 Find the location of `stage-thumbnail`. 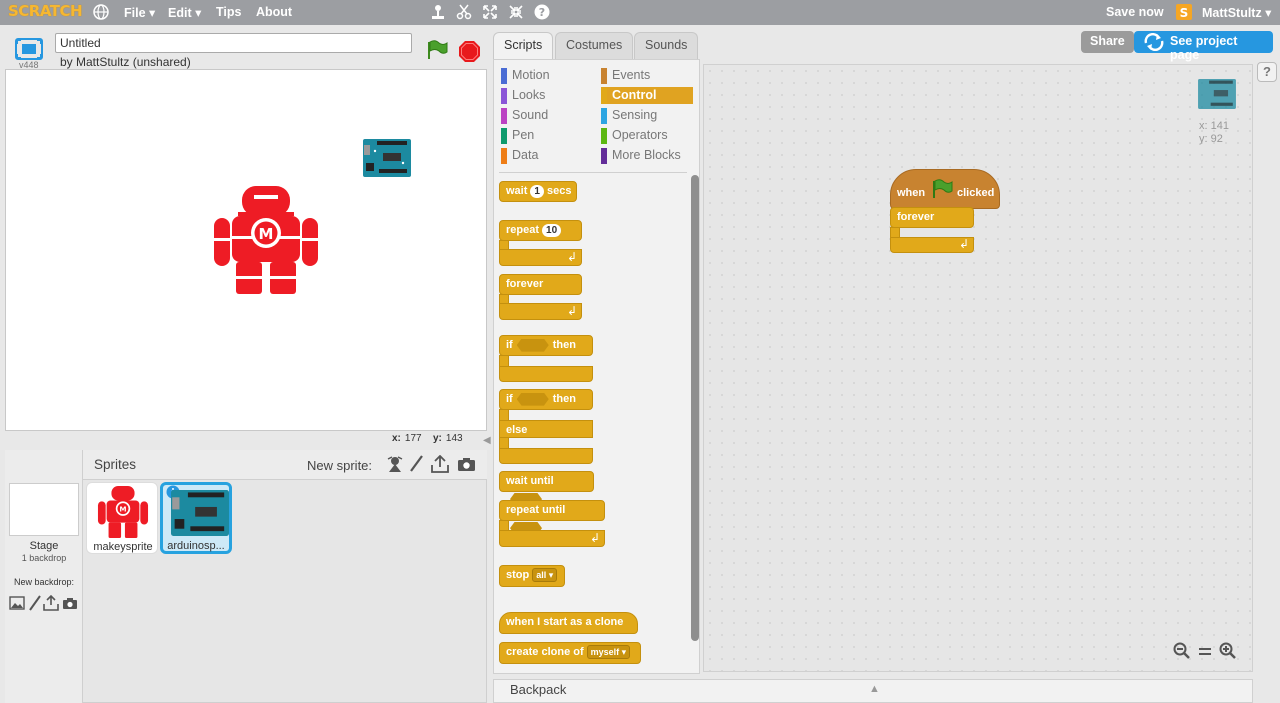

stage-thumbnail is located at coordinates (44, 509).